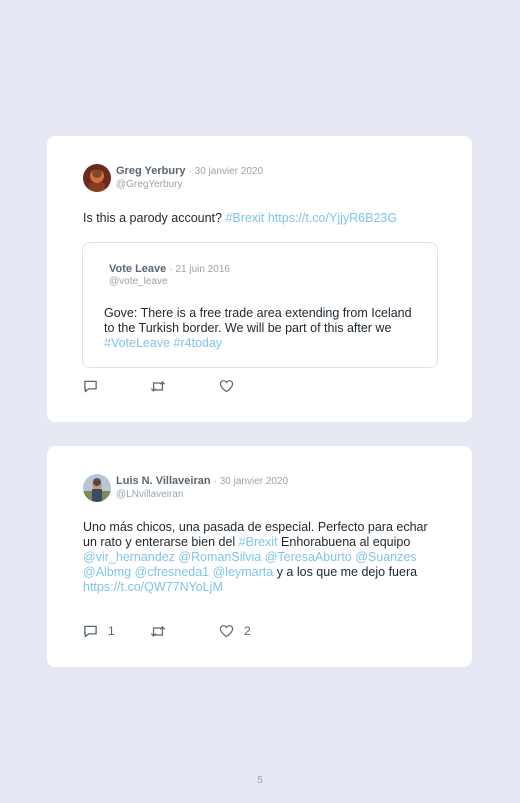 This screenshot has height=803, width=520. Describe the element at coordinates (235, 631) in the screenshot. I see `like-button: 2` at that location.